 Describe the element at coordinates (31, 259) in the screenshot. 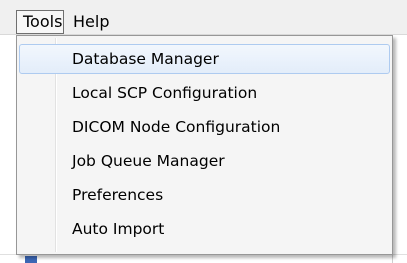

I see `background-icon-fragment` at that location.